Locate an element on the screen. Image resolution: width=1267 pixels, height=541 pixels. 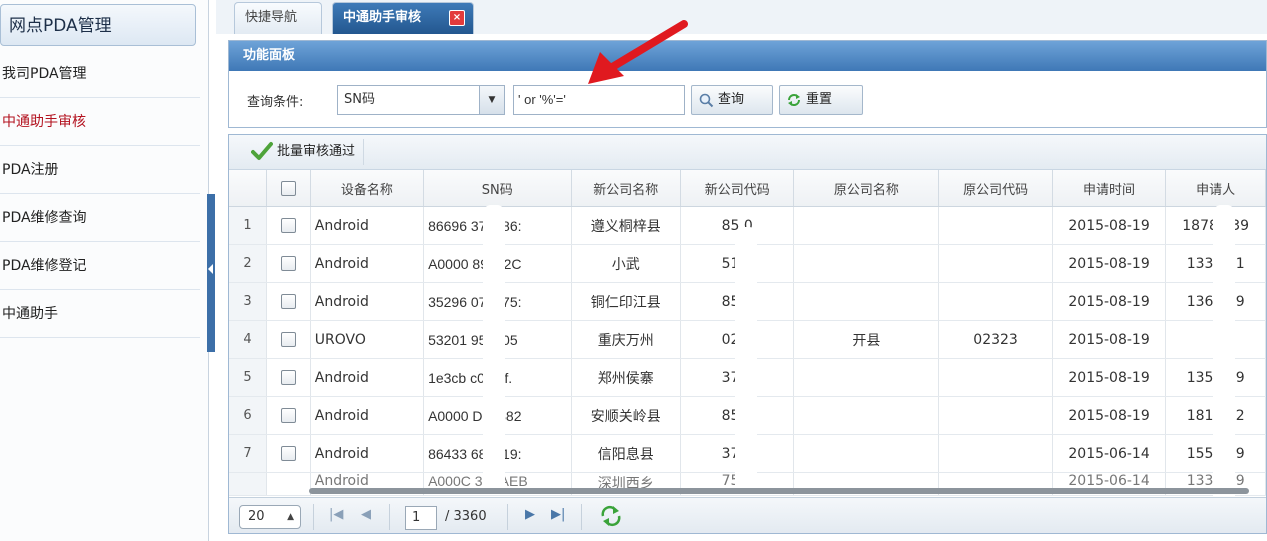
next-page-icon: ▶ is located at coordinates (530, 514).